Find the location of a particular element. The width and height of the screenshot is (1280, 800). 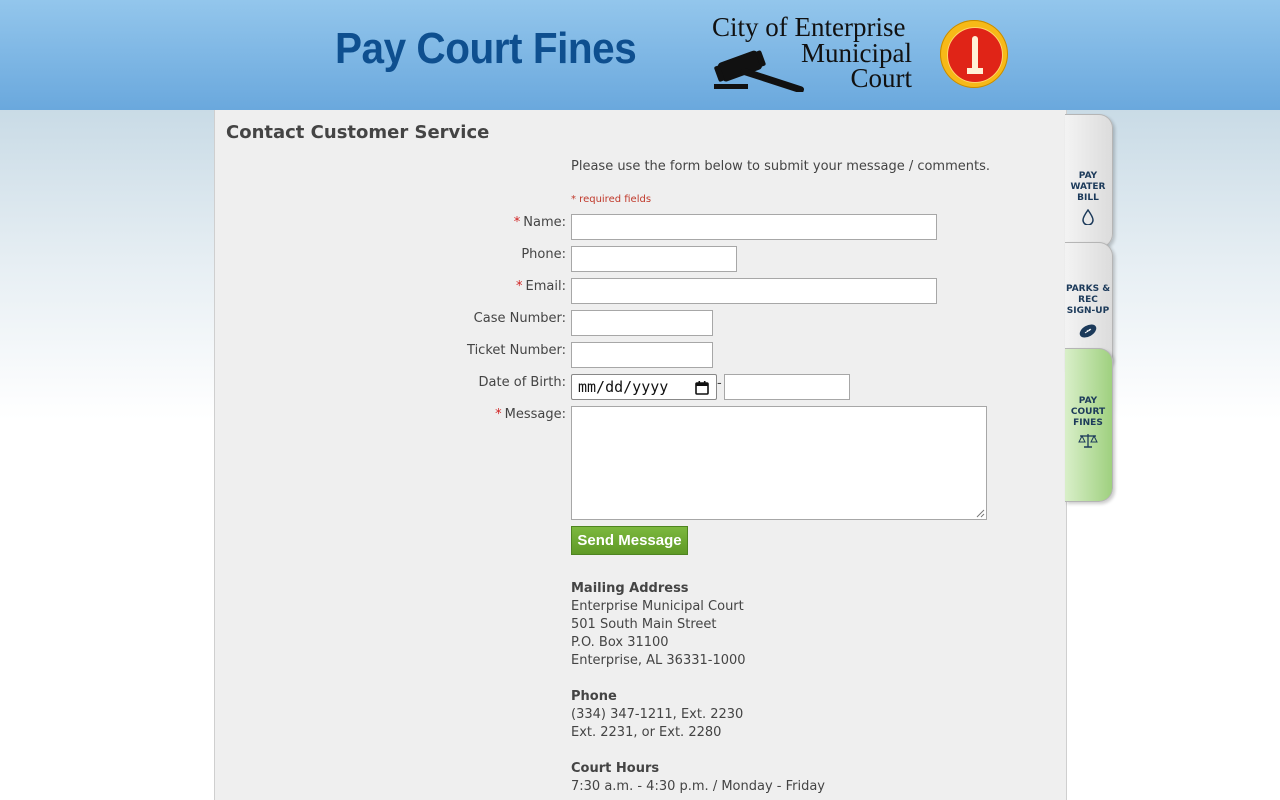

court-hours-line: 7:30 a.m. - 4:30 p.m. / Monday - Friday is located at coordinates (698, 786).